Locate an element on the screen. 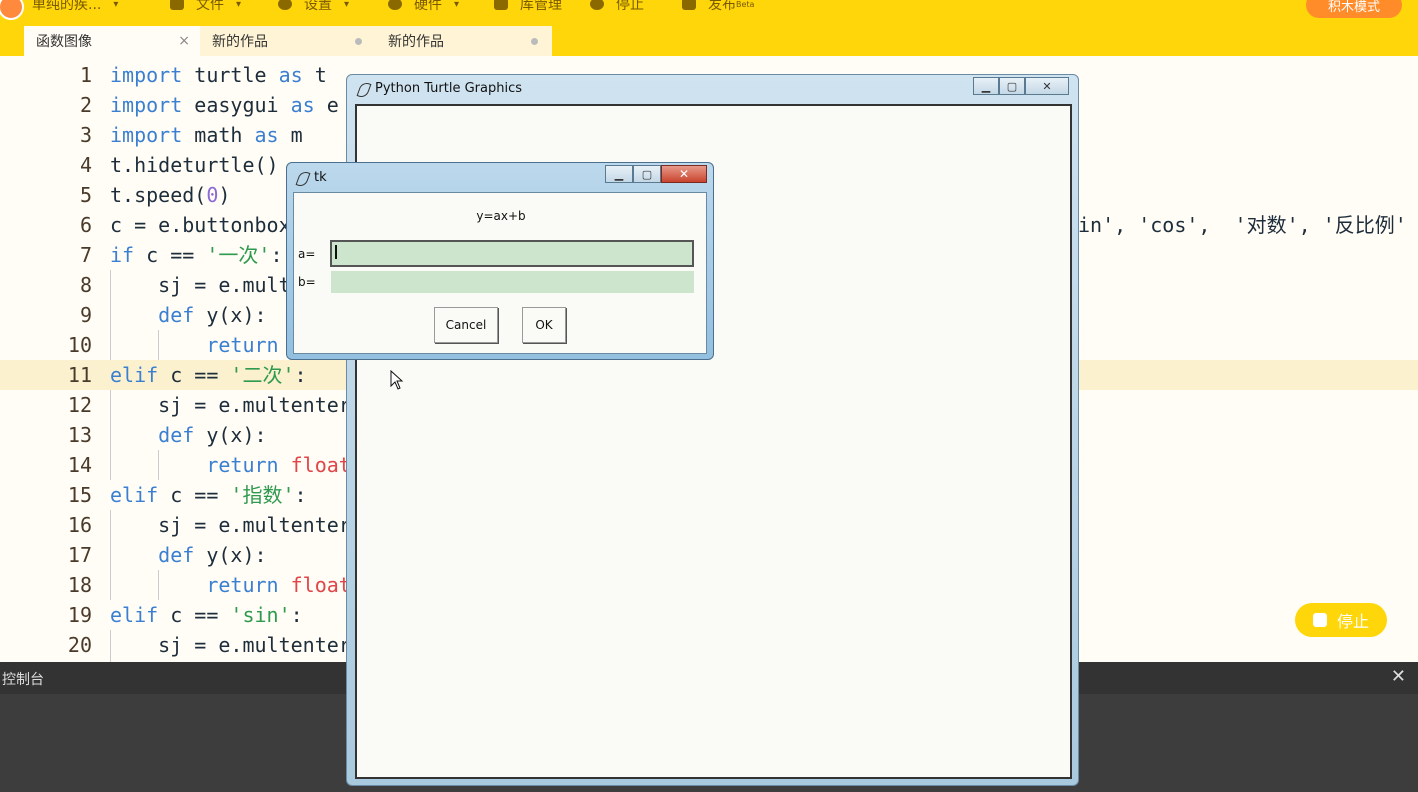 The width and height of the screenshot is (1418, 792). code-line: import math as m is located at coordinates (206, 135).